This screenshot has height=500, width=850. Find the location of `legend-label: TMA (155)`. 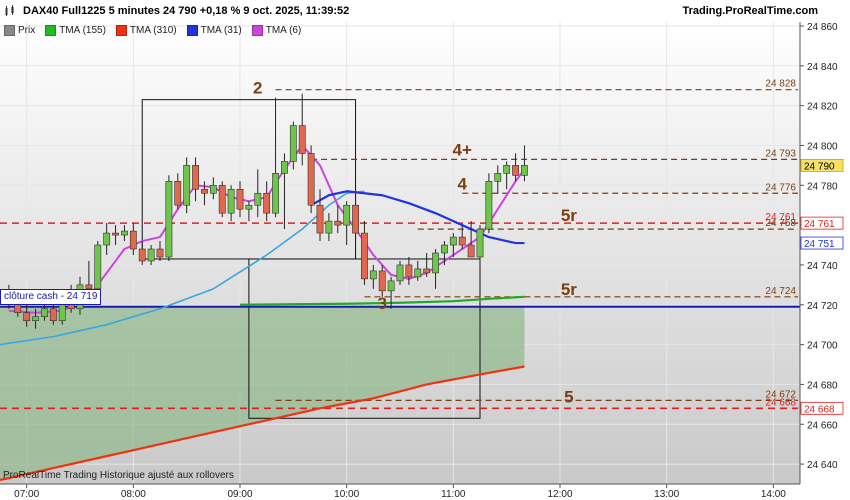

legend-label: TMA (155) is located at coordinates (82, 30).